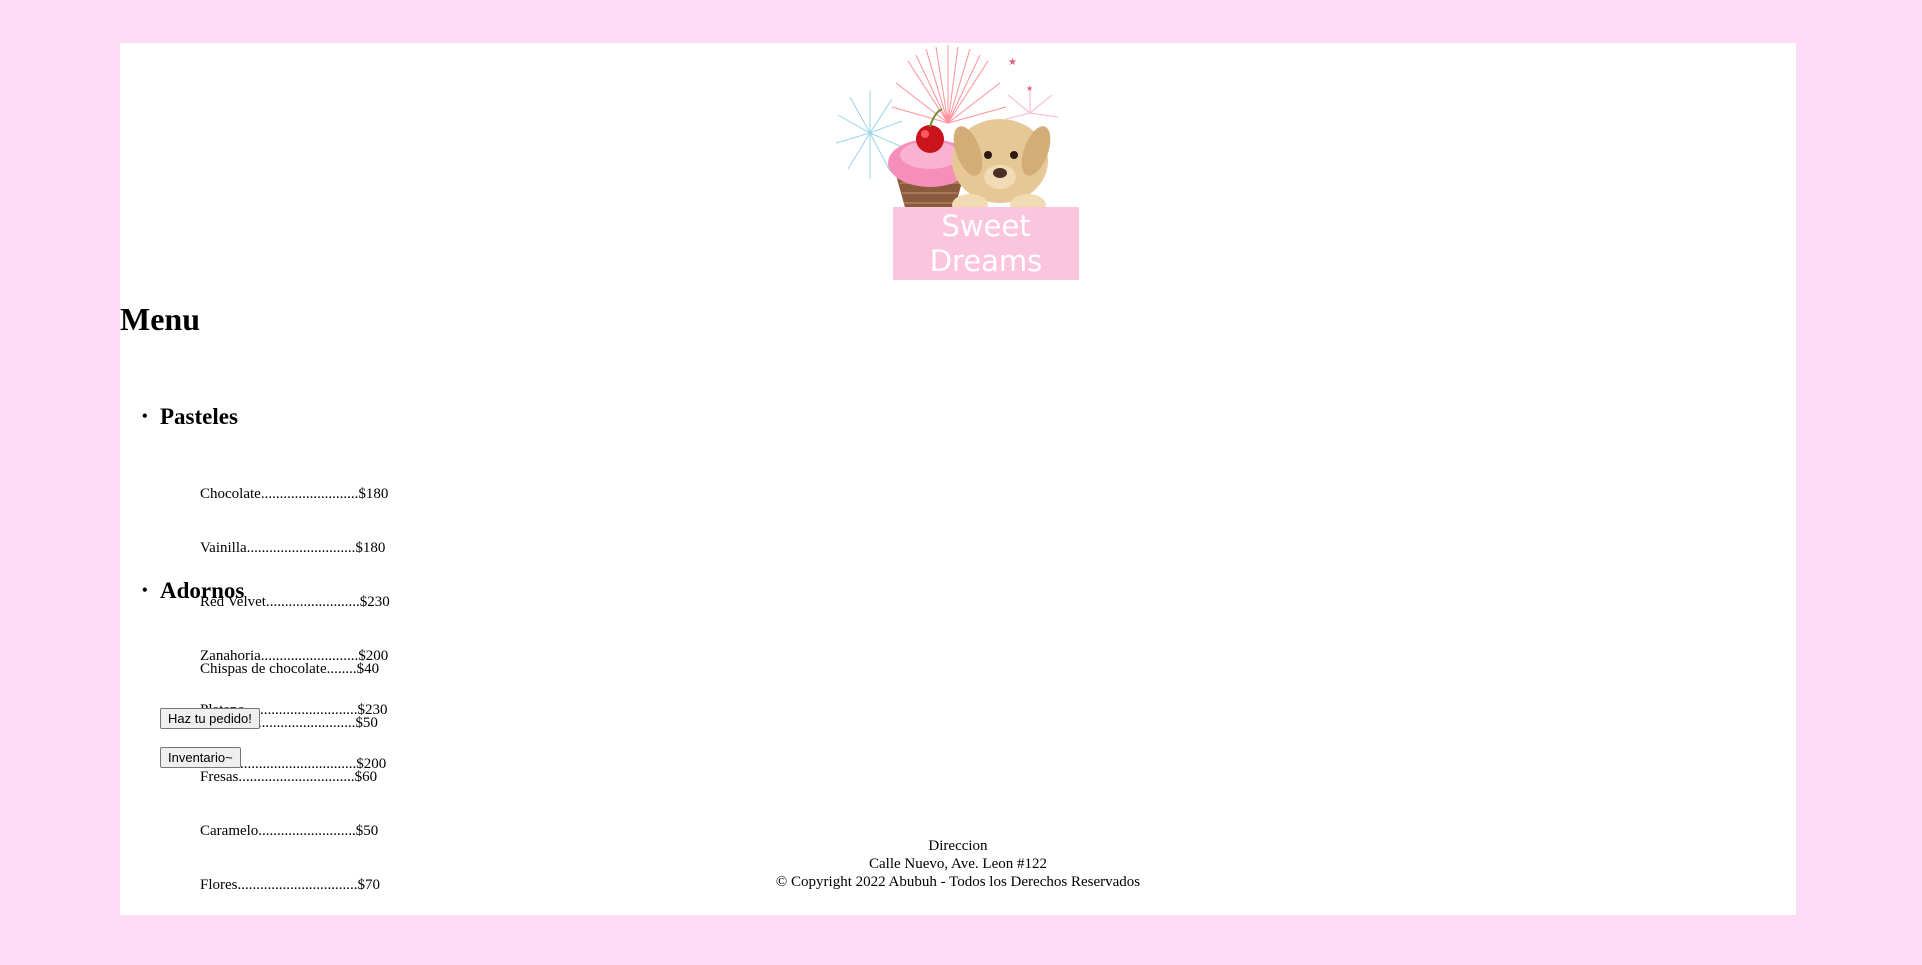 This screenshot has height=965, width=1922. Describe the element at coordinates (294, 494) in the screenshot. I see `list-item: Chocolate..........................$180` at that location.